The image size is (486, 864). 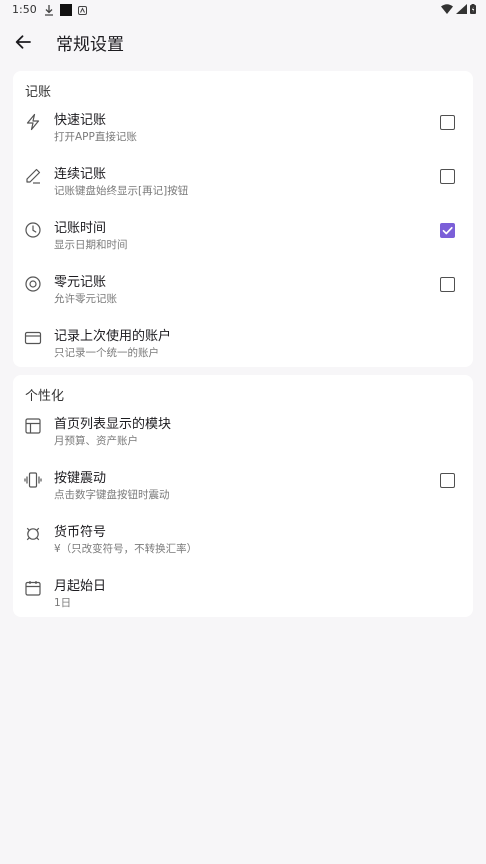 What do you see at coordinates (447, 9) in the screenshot?
I see `wifi-icon` at bounding box center [447, 9].